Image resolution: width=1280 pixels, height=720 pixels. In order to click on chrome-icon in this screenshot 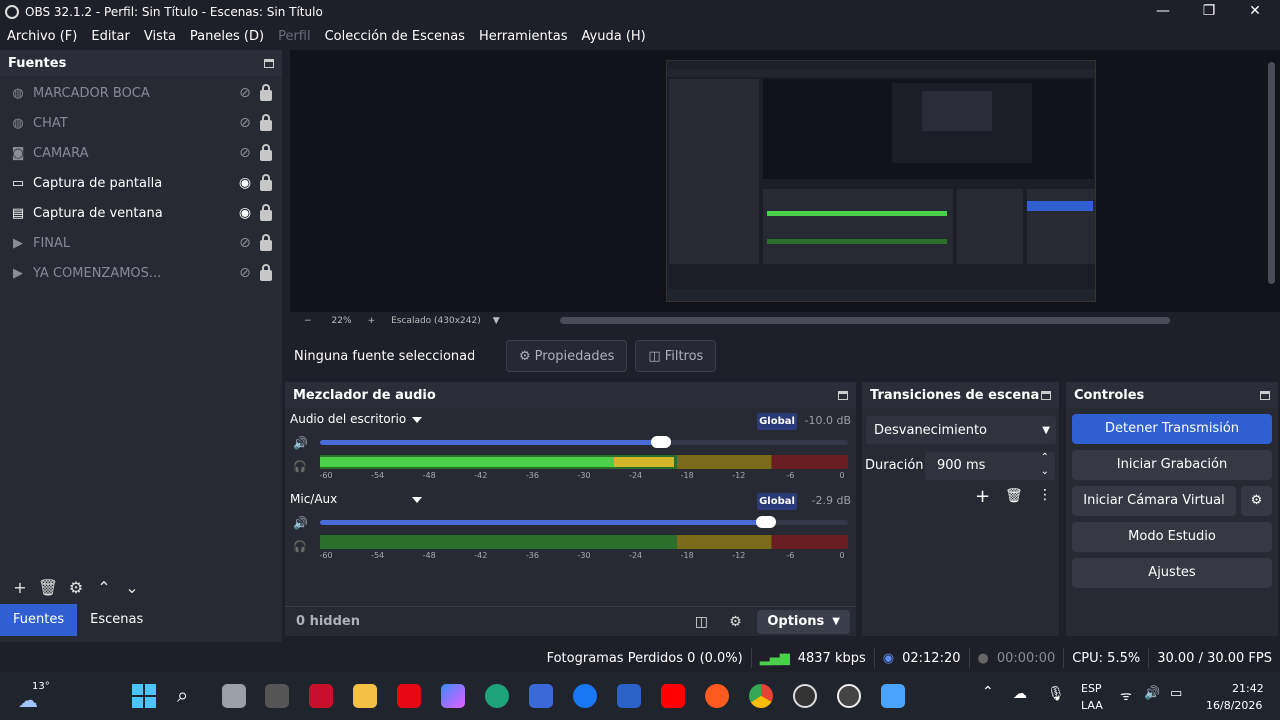, I will do `click(761, 696)`.